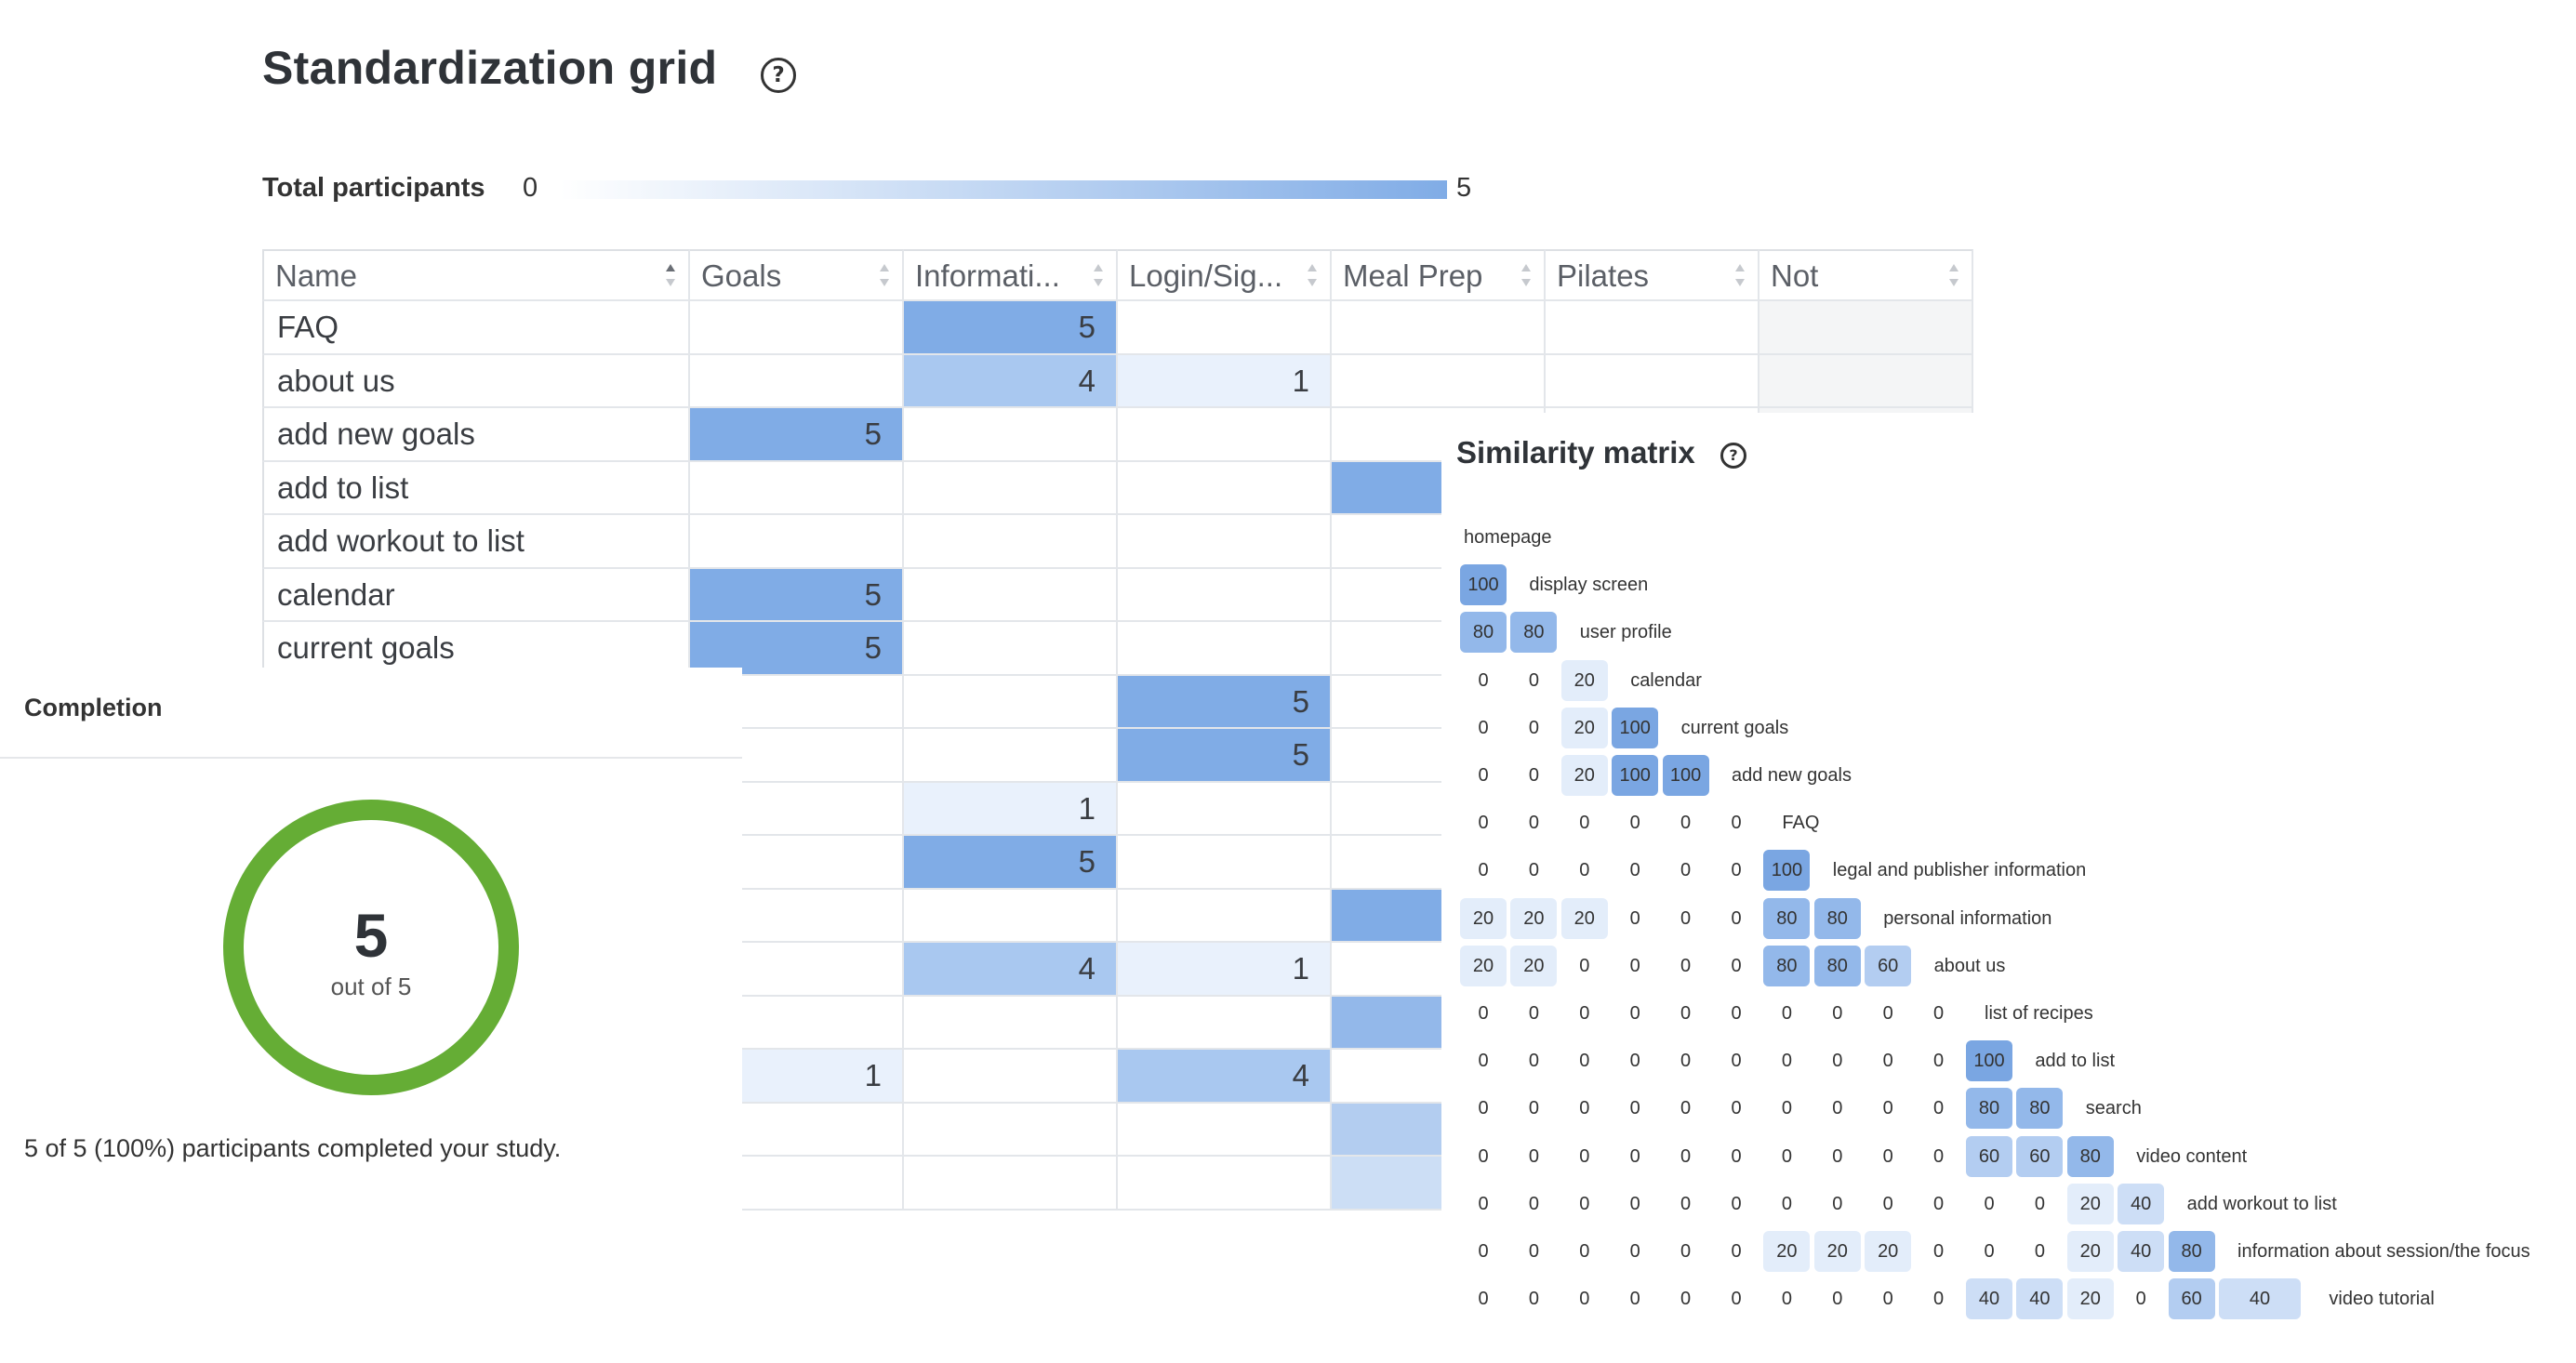 This screenshot has height=1363, width=2576. What do you see at coordinates (1625, 632) in the screenshot?
I see `similarity-label: user profile` at bounding box center [1625, 632].